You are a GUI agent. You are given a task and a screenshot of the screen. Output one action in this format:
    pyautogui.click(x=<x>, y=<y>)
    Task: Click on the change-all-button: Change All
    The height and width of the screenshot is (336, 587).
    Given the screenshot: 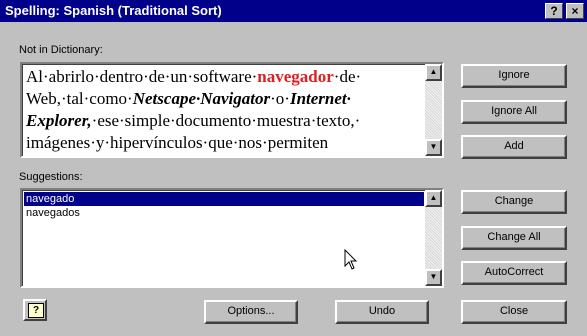 What is the action you would take?
    pyautogui.click(x=514, y=238)
    